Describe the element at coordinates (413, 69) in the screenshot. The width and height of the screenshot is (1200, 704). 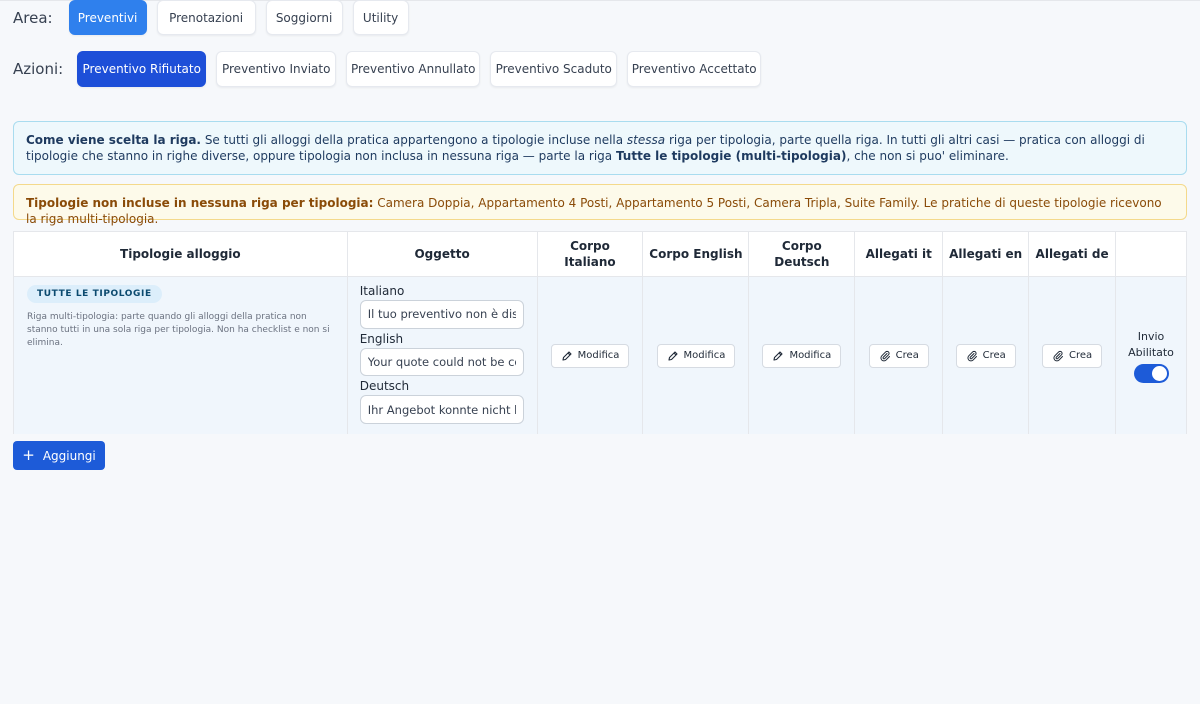
I see `action-preventivo-annullato: Preventivo Annullato` at that location.